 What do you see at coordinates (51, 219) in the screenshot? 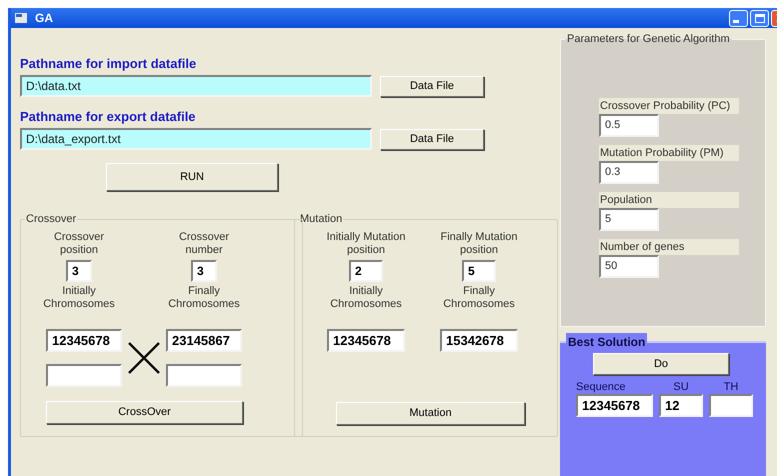
I see `group-title: Crossover` at bounding box center [51, 219].